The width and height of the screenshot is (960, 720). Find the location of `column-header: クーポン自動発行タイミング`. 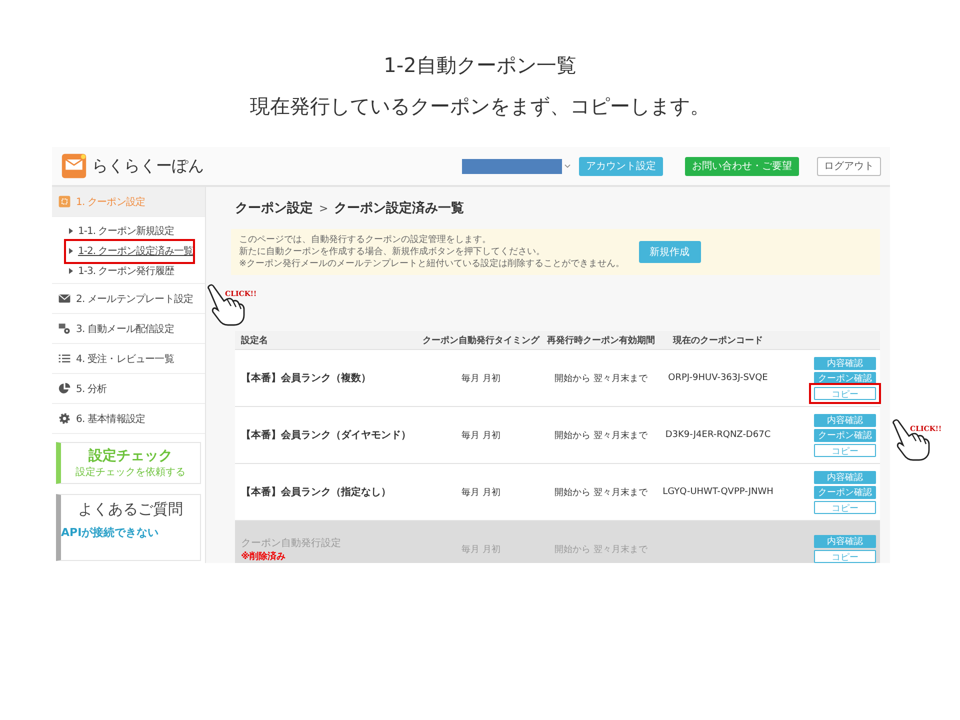

column-header: クーポン自動発行タイミング is located at coordinates (481, 340).